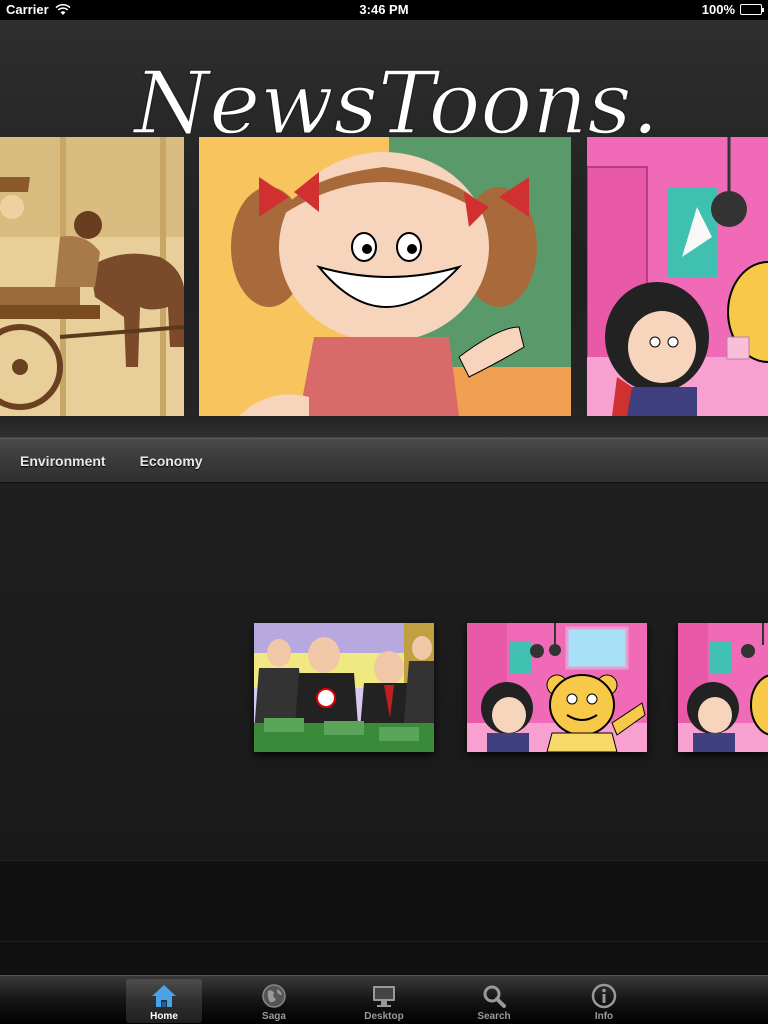 This screenshot has width=768, height=1024. I want to click on app-logo: NewsToons., so click(395, 100).